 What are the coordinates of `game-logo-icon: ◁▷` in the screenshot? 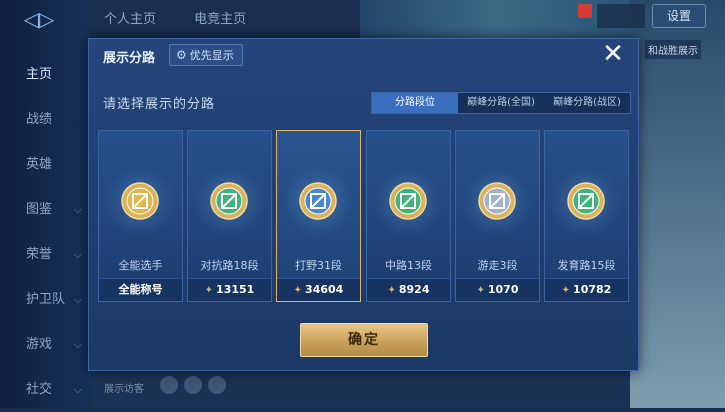 It's located at (39, 19).